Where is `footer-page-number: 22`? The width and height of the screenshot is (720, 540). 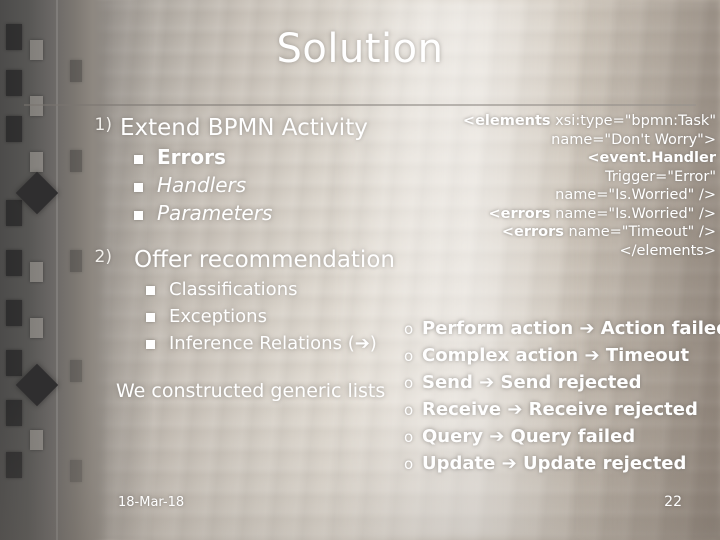 footer-page-number: 22 is located at coordinates (673, 502).